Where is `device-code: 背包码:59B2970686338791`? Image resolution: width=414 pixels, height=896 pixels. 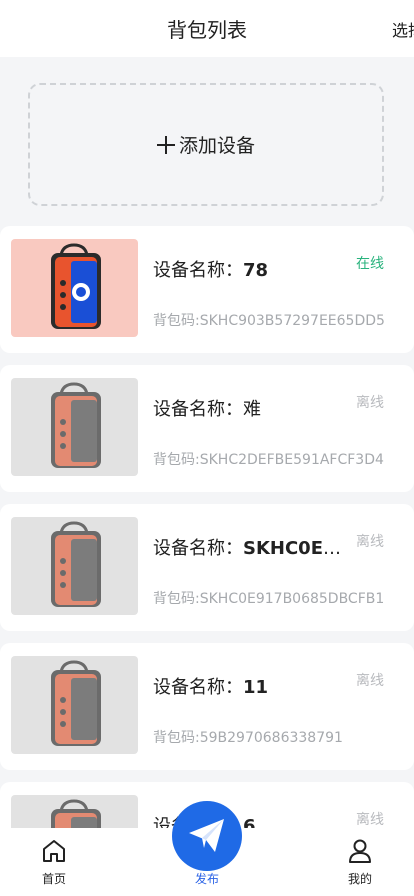
device-code: 背包码:59B2970686338791 is located at coordinates (283, 737).